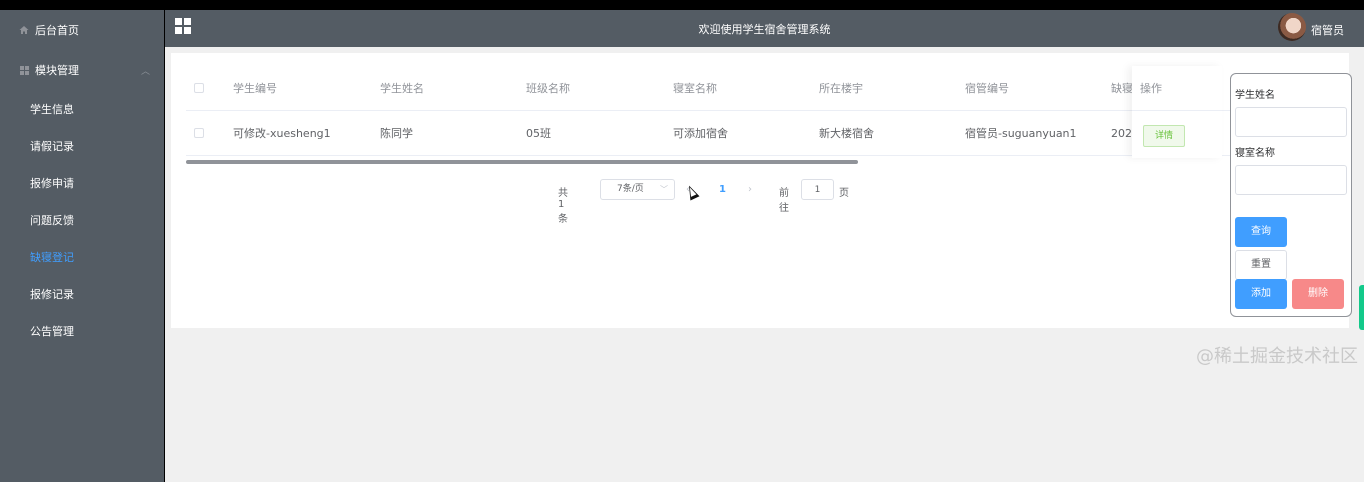 The height and width of the screenshot is (482, 1364). What do you see at coordinates (52, 183) in the screenshot?
I see `sidebar-item-label: 报修申请` at bounding box center [52, 183].